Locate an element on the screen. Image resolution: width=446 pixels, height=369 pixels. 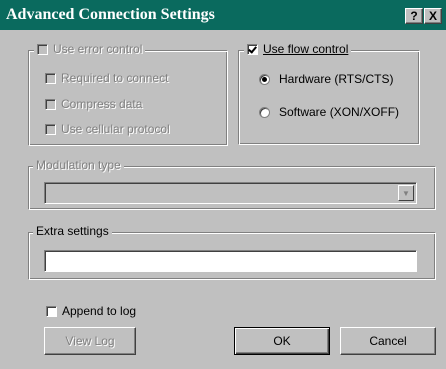
required-to-connect-option: Required to connect is located at coordinates (106, 78).